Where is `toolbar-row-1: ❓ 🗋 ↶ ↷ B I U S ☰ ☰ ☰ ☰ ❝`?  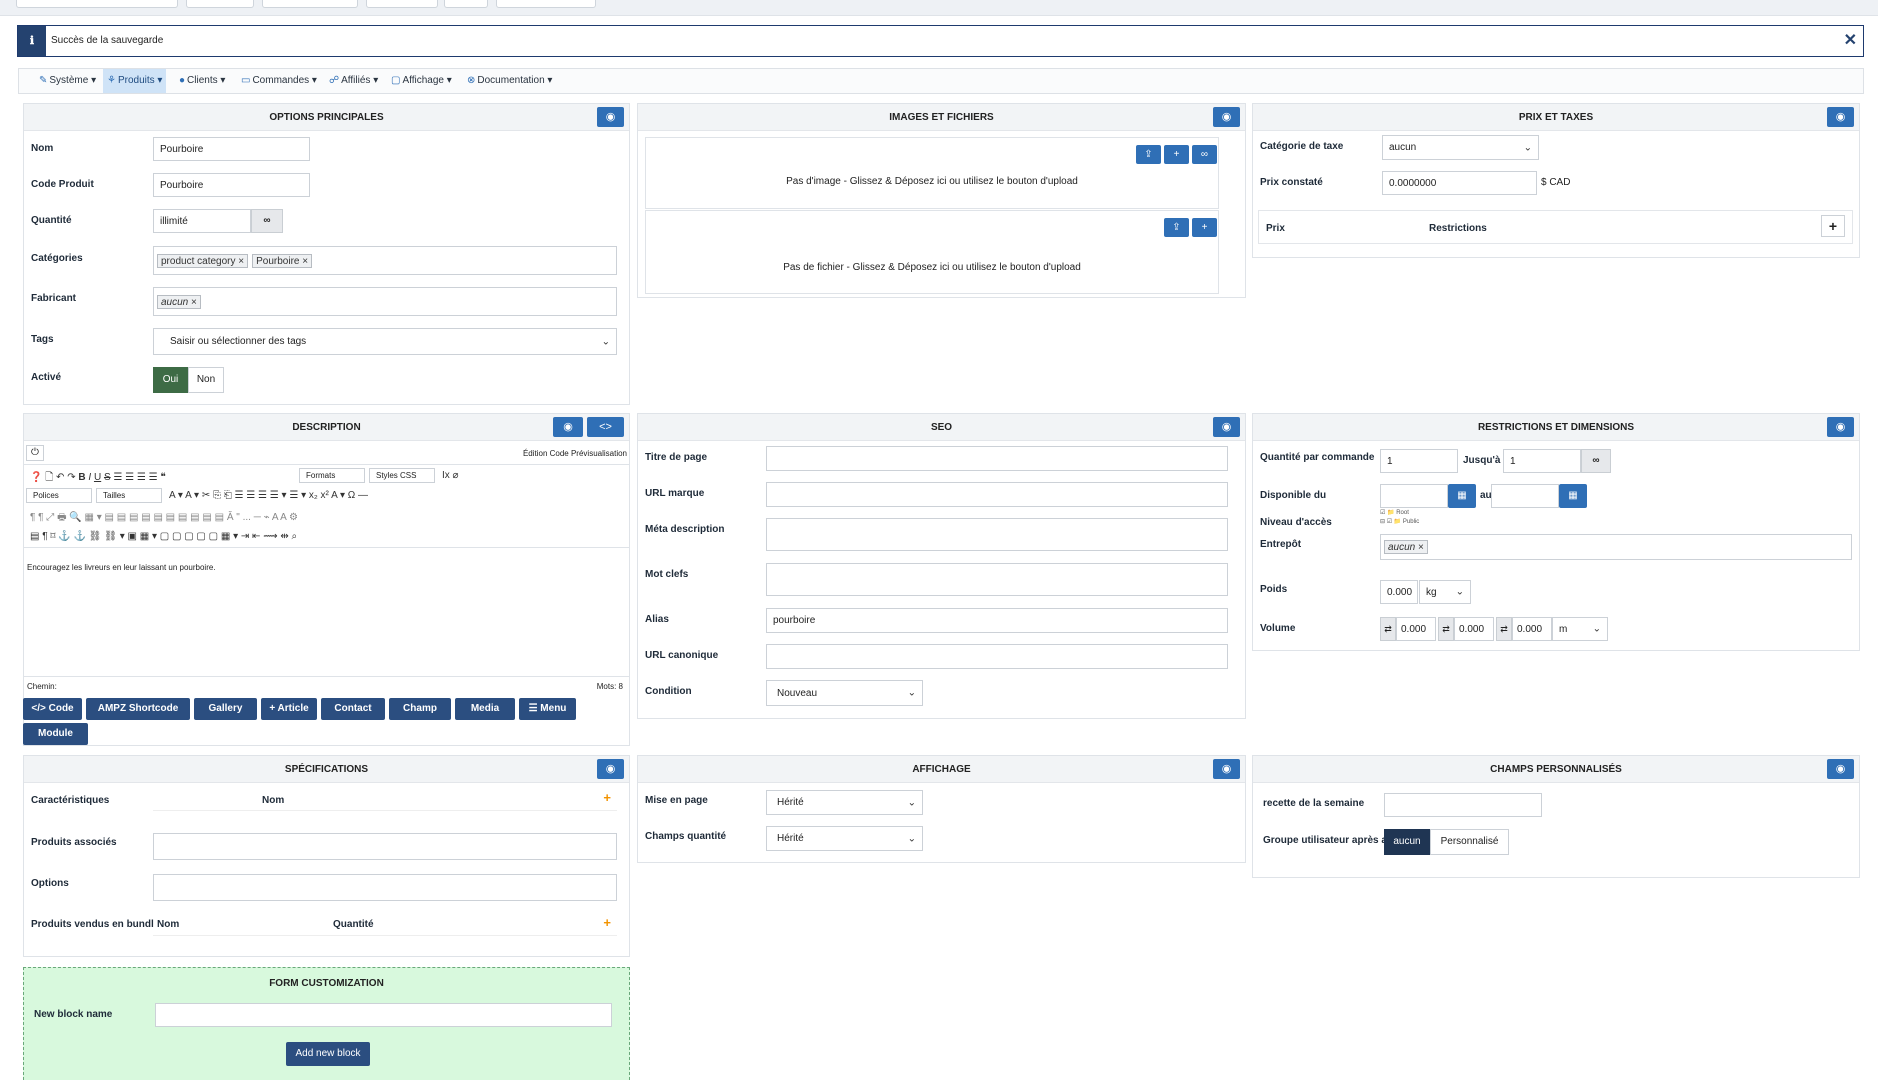 toolbar-row-1: ❓ 🗋 ↶ ↷ B I U S ☰ ☰ ☰ ☰ ❝ is located at coordinates (98, 478).